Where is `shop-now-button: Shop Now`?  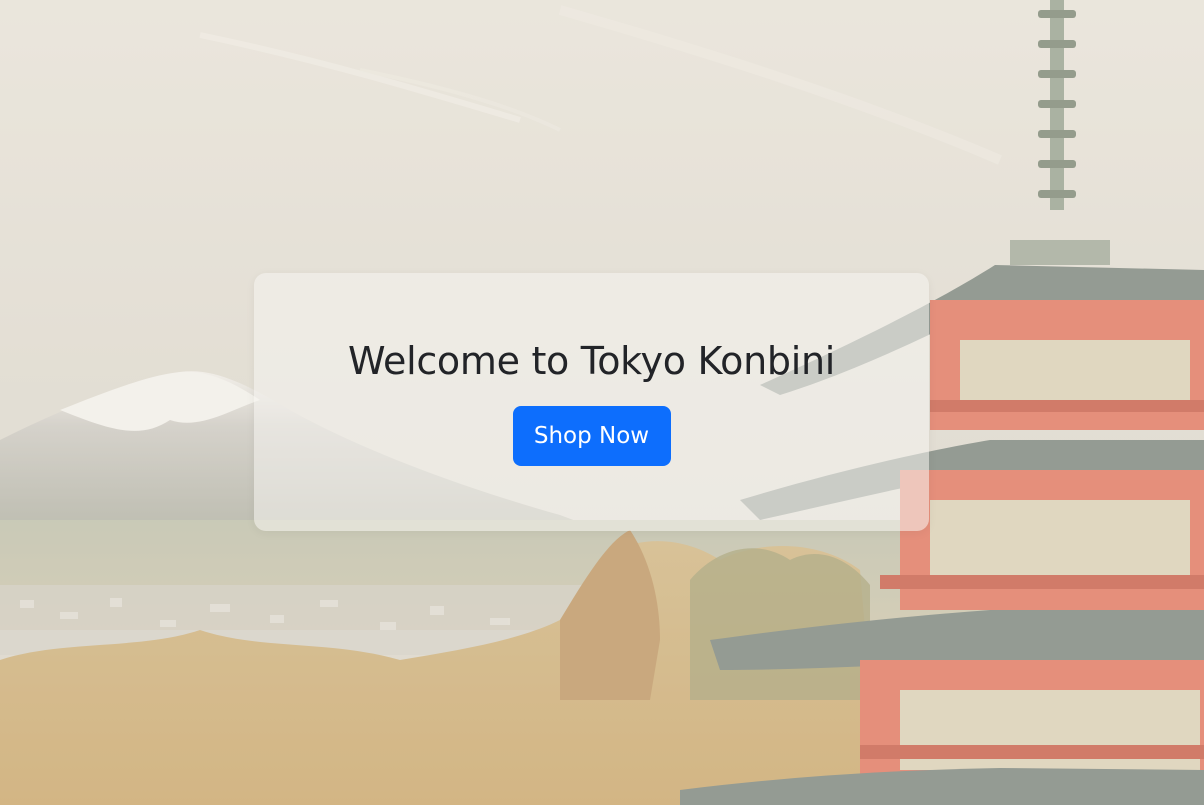
shop-now-button: Shop Now is located at coordinates (591, 435).